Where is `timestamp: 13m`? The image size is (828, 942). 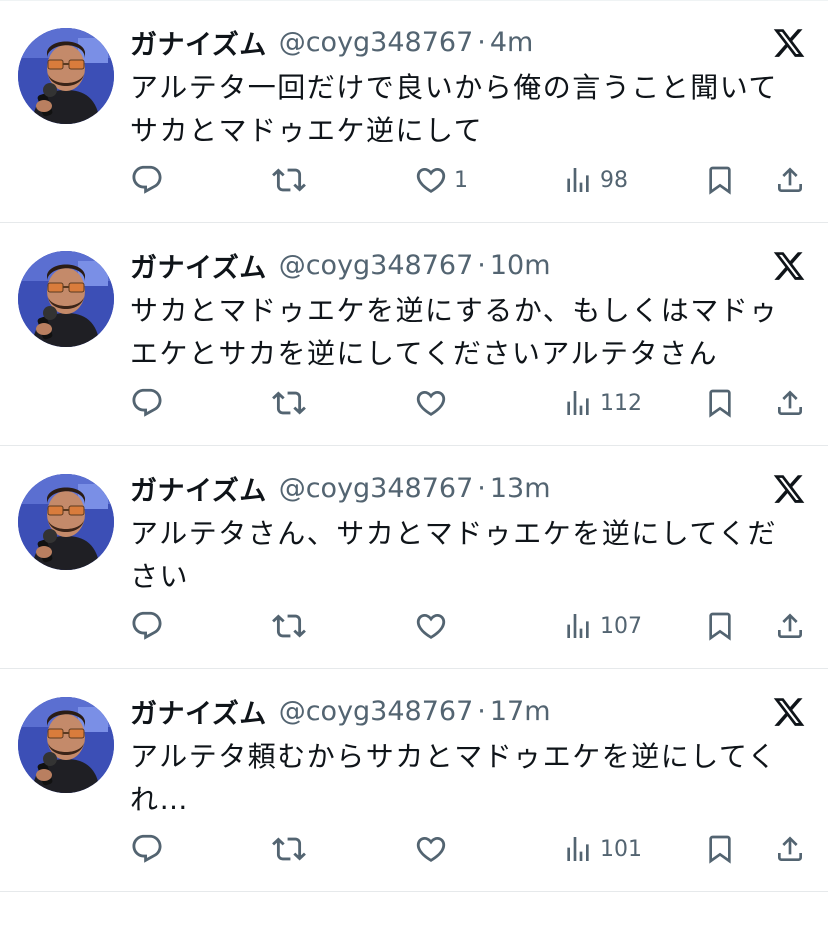
timestamp: 13m is located at coordinates (520, 488).